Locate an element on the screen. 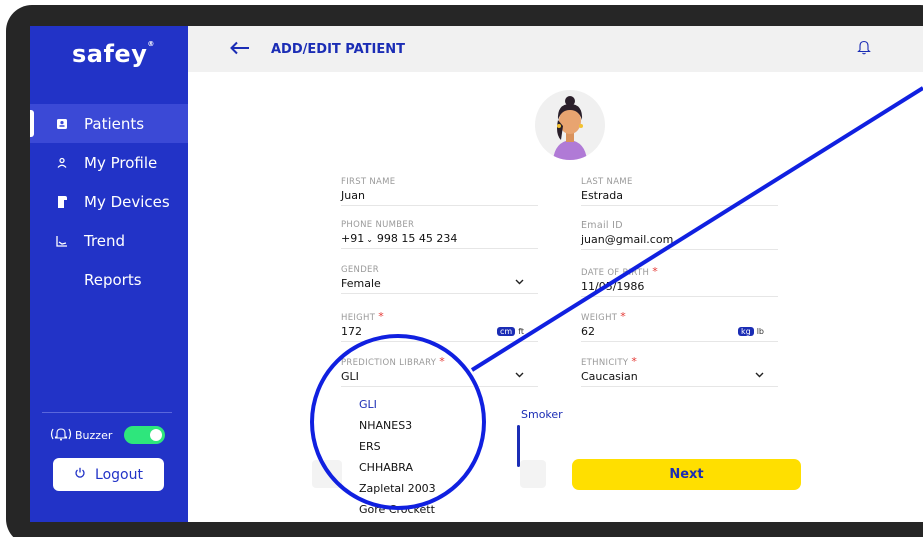 The image size is (923, 537). phone-number-value: +91 ⌄ 998 15 45 234 is located at coordinates (439, 240).